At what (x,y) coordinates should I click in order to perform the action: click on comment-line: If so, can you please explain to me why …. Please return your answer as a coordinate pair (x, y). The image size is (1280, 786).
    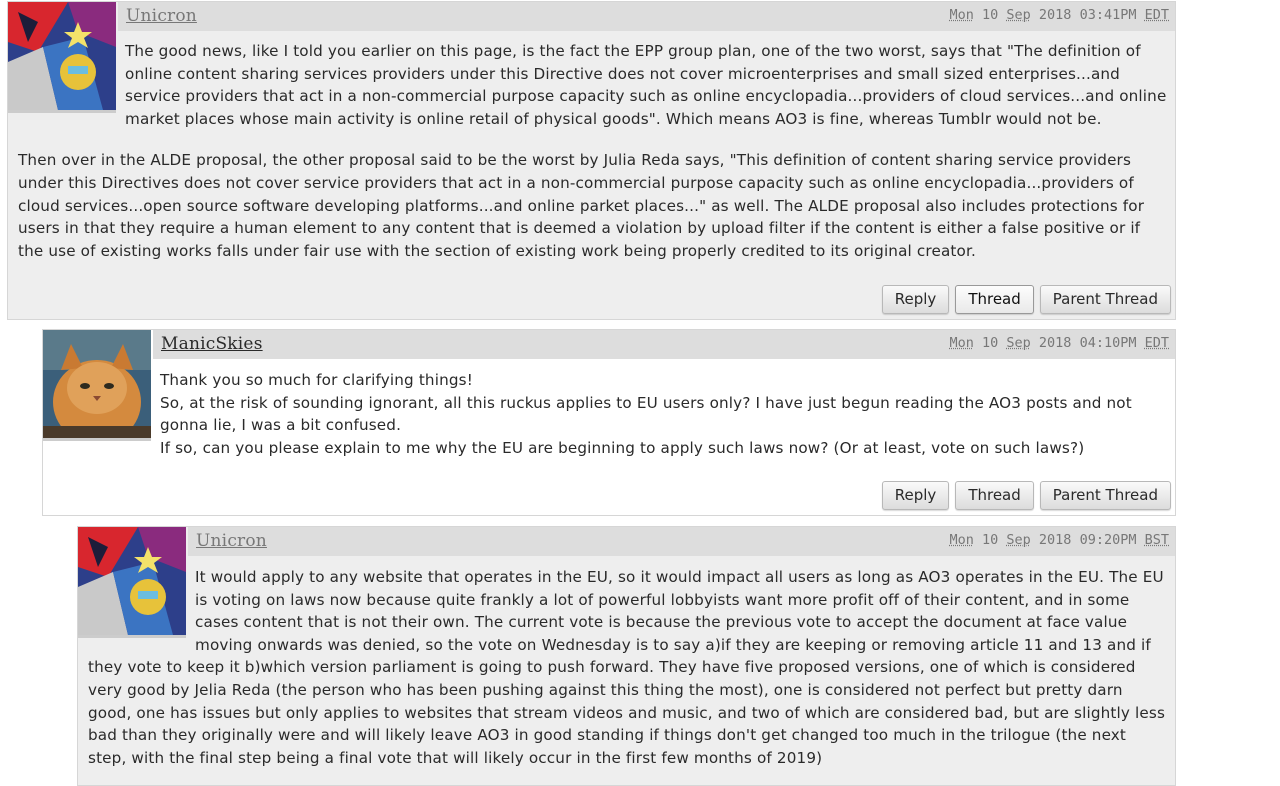
    Looking at the image, I should click on (622, 447).